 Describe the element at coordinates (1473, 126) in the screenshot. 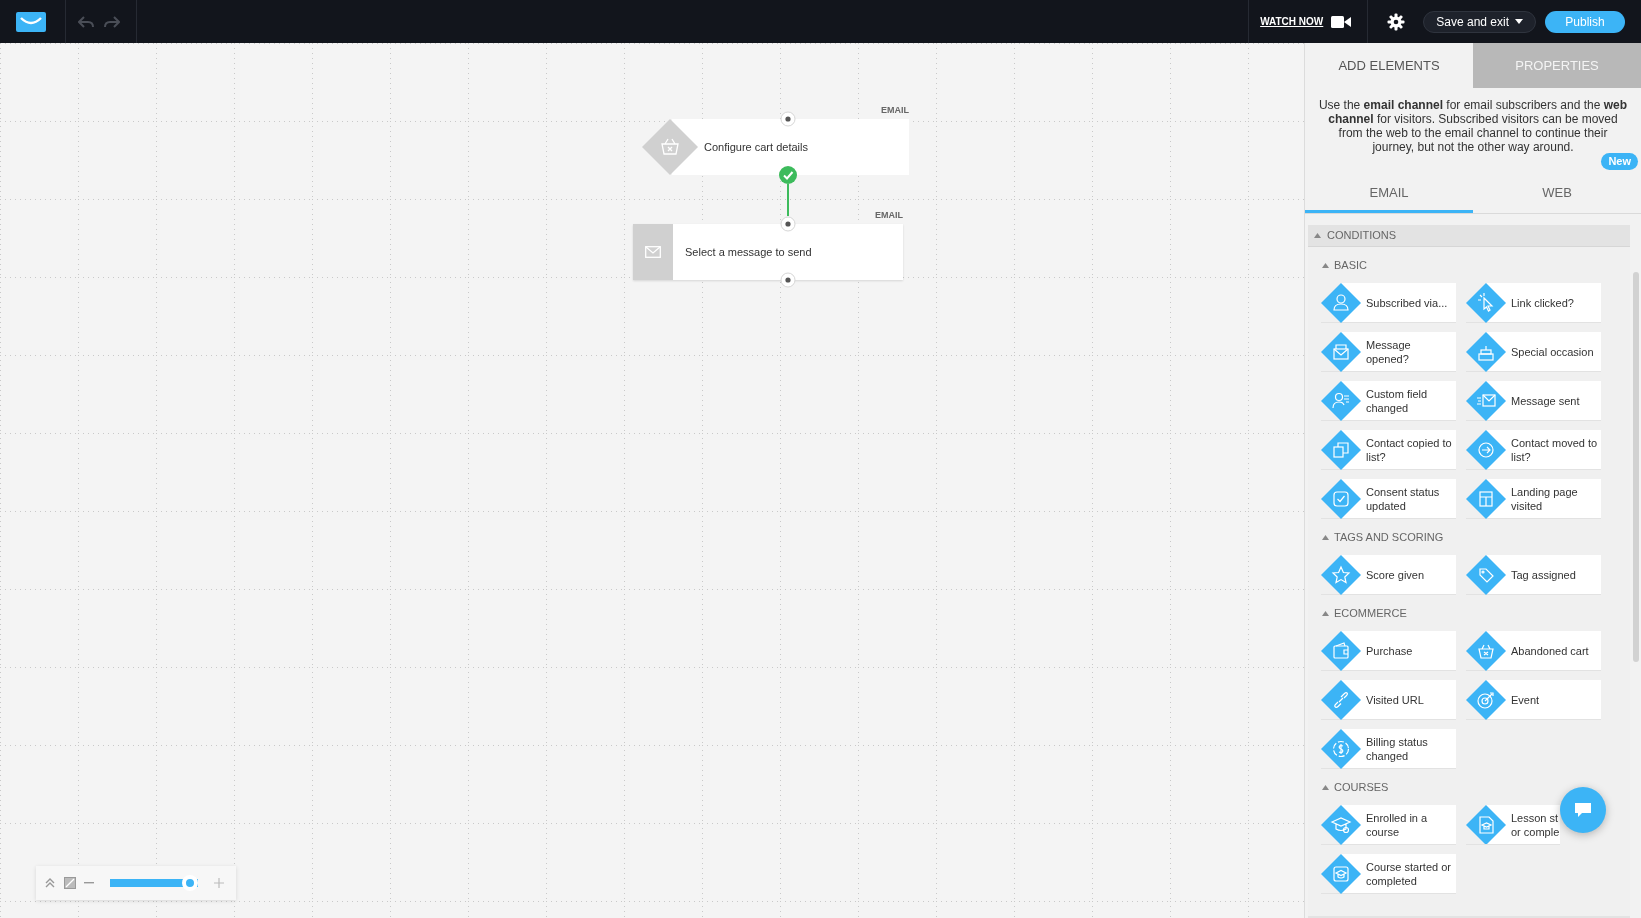

I see `channel-description: Use the email channel for email subscribers and the web channel for visitors. Subscribed visitors can be moved from the web to the email channel to continue their journey, but not the other way around.` at that location.